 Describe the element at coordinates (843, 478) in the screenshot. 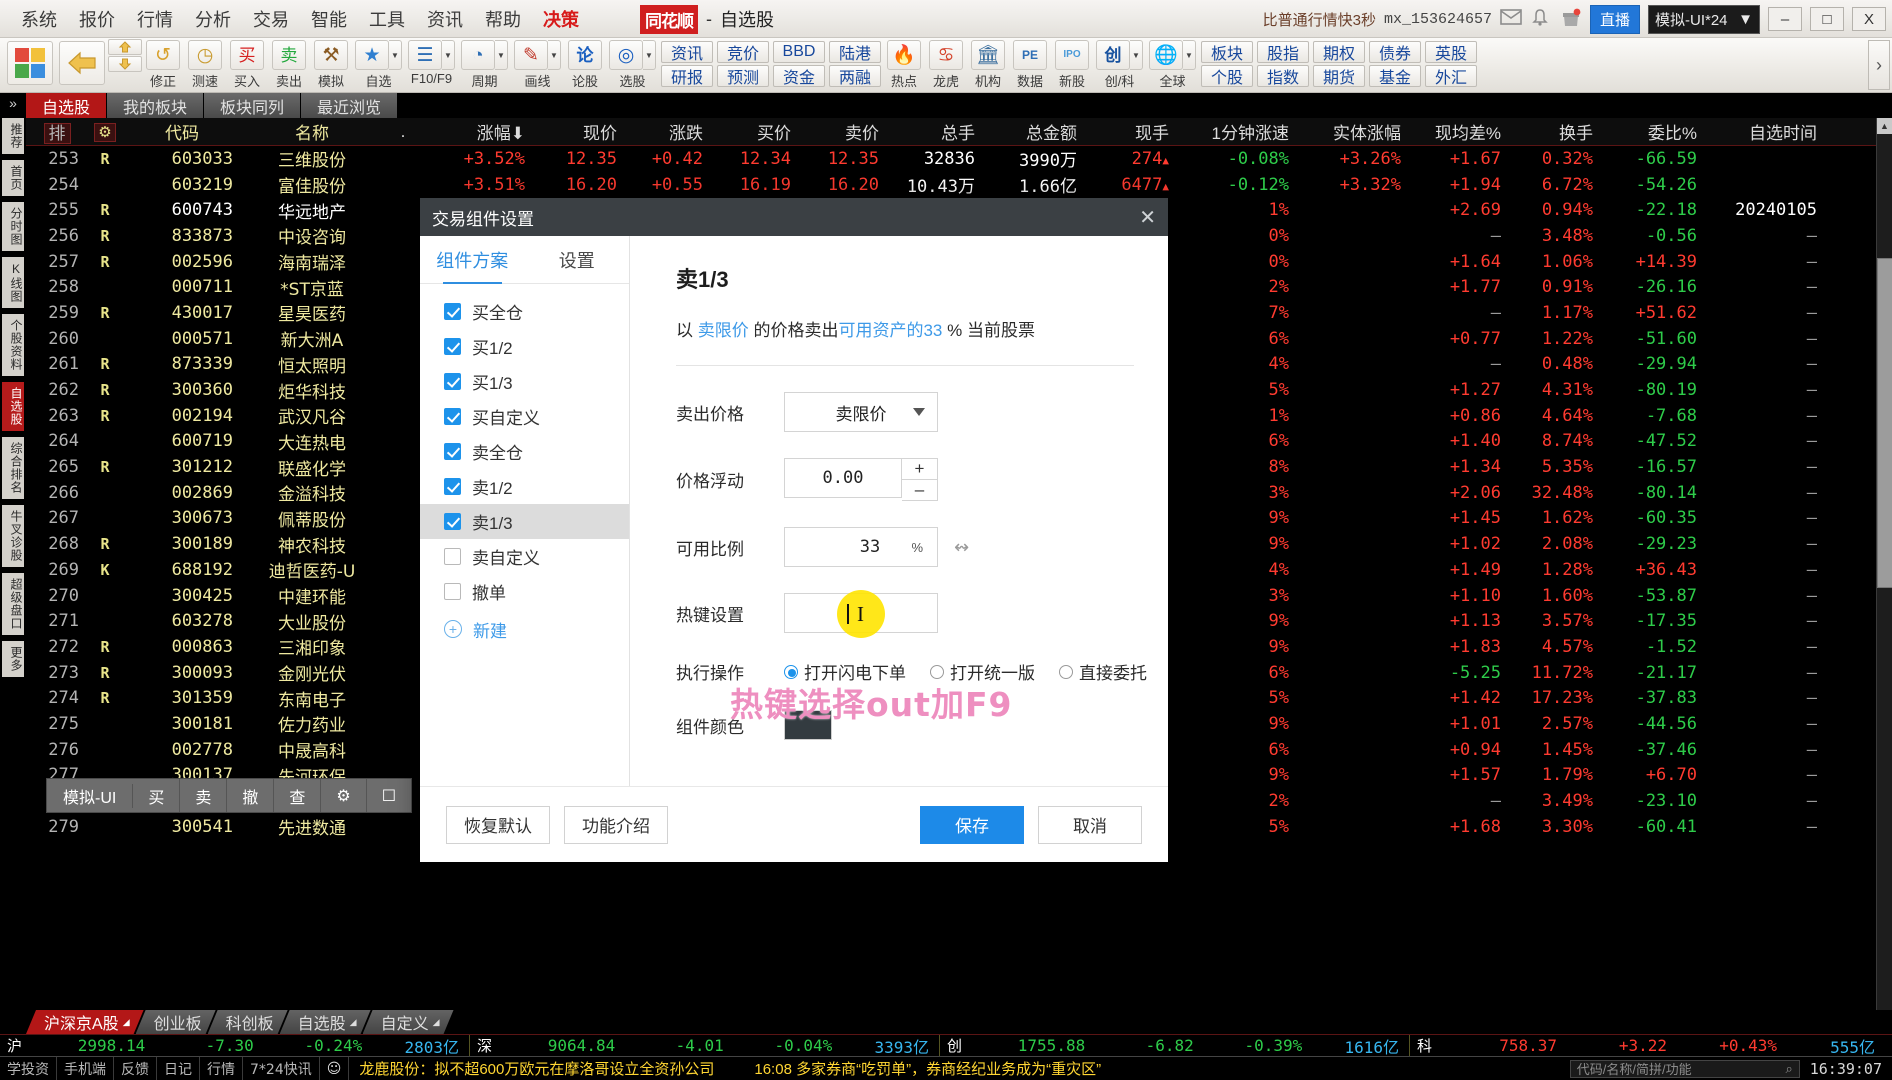

I see `price-float-input: 0.00` at that location.